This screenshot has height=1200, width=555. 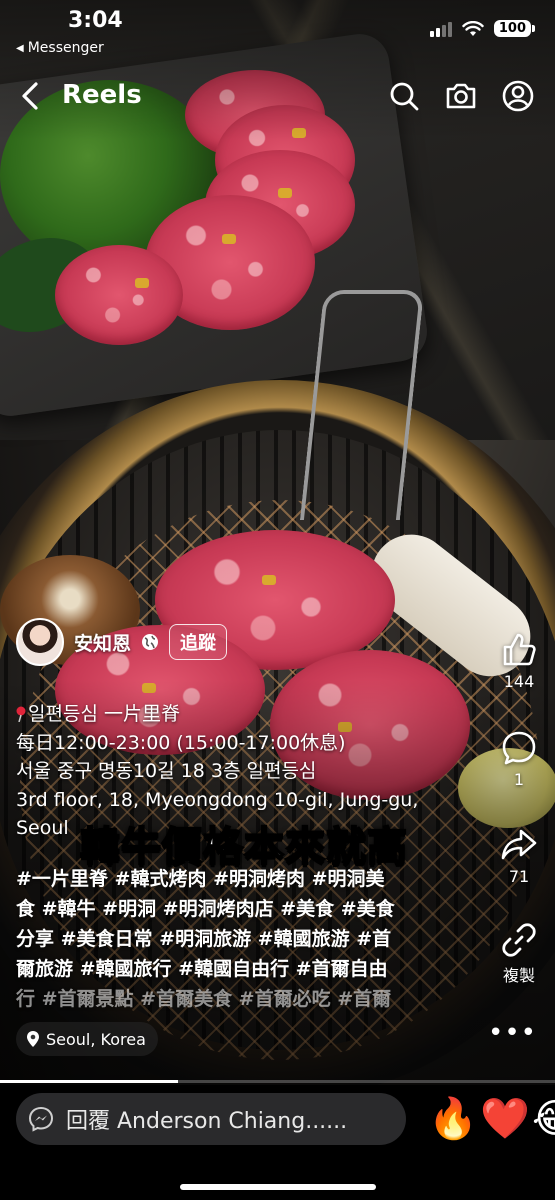 I want to click on author-row: 安知恩 追蹤, so click(x=122, y=642).